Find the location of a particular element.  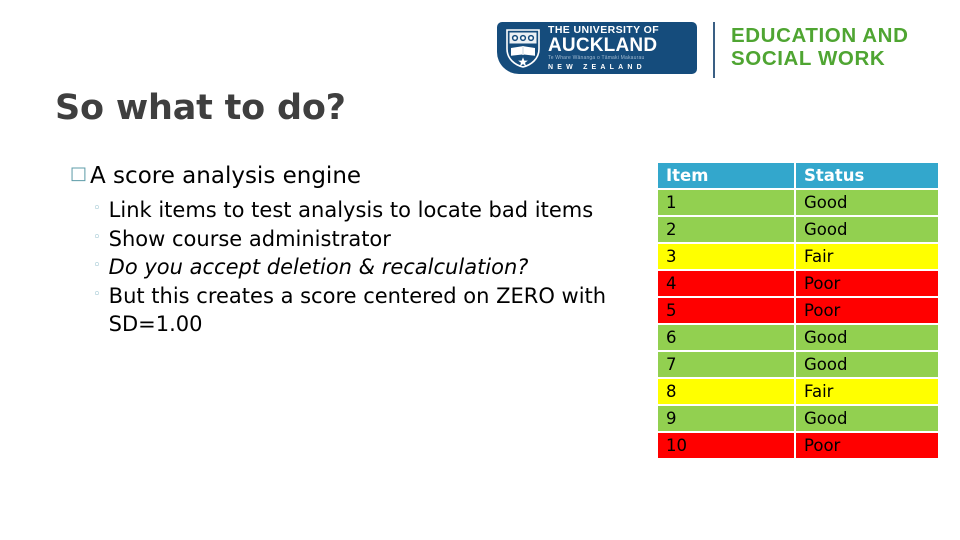

table-row: 4 Poor is located at coordinates (798, 283).